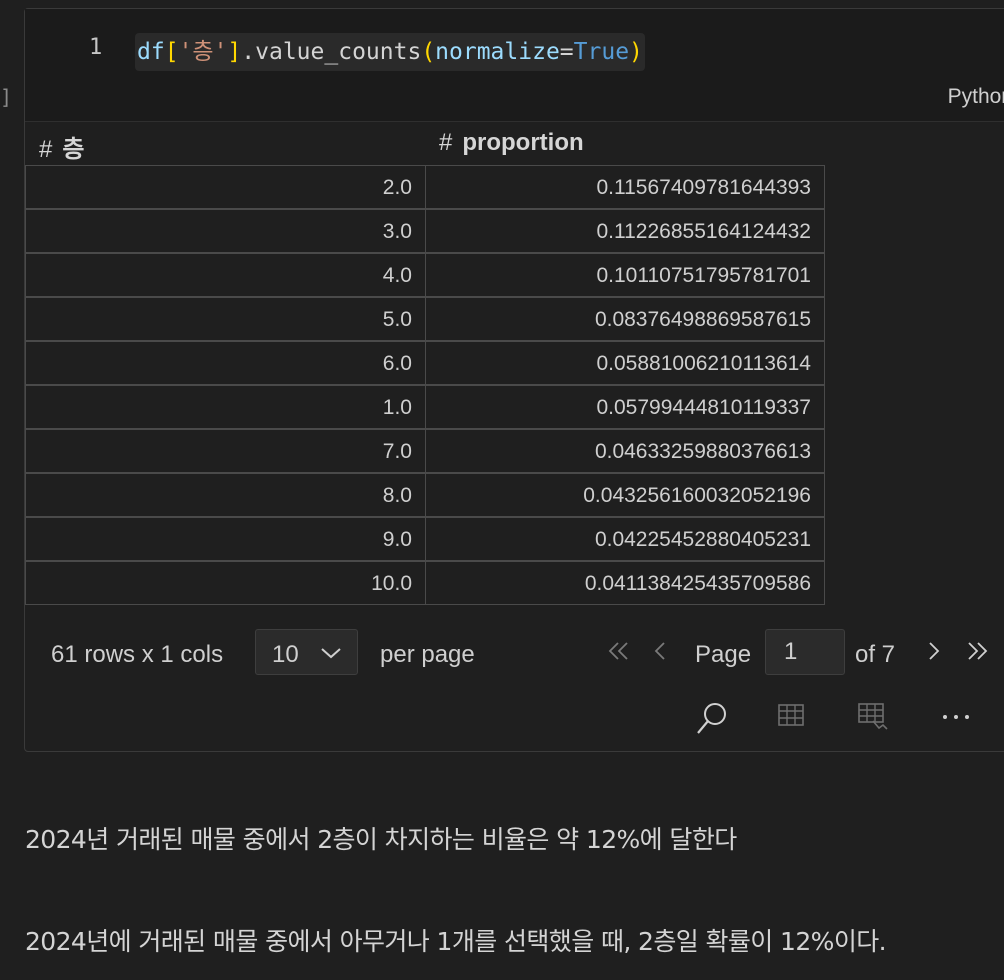  What do you see at coordinates (225, 231) in the screenshot?
I see `table-cell-index: 3.0` at bounding box center [225, 231].